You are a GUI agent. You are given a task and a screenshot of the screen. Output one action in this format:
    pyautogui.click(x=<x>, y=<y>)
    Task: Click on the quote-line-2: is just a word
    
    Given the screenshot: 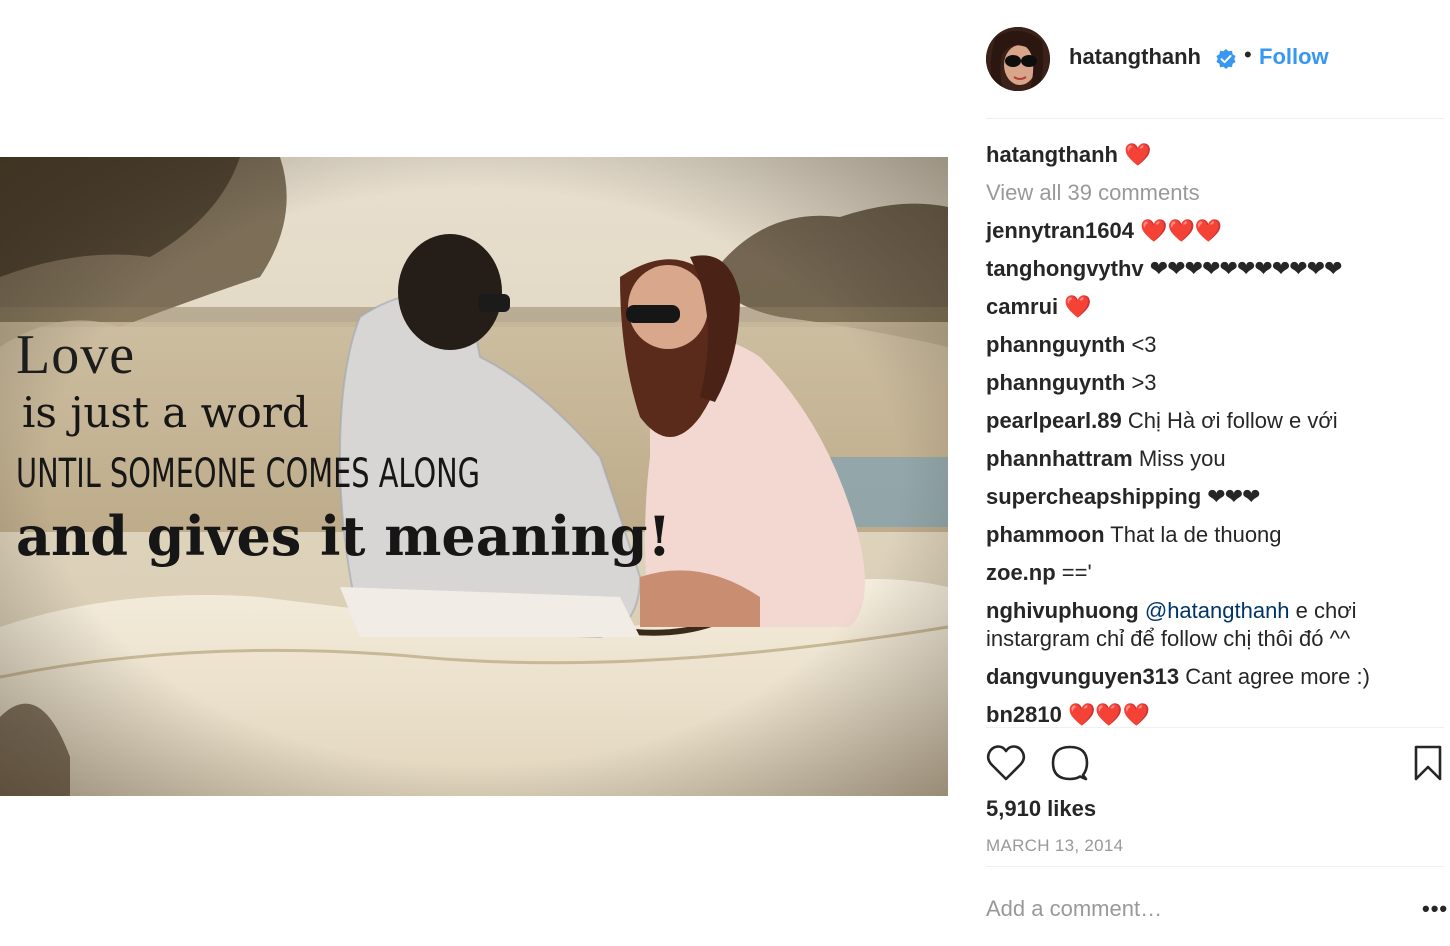 What is the action you would take?
    pyautogui.click(x=165, y=412)
    